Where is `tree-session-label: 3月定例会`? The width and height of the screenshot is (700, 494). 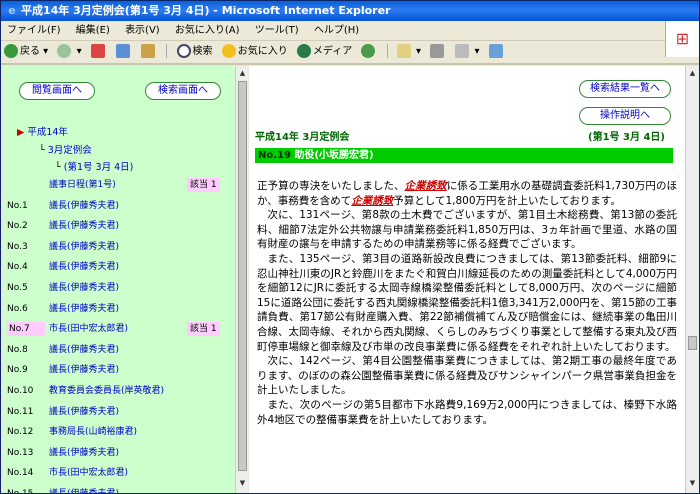
tree-session-label: 3月定例会 is located at coordinates (69, 150).